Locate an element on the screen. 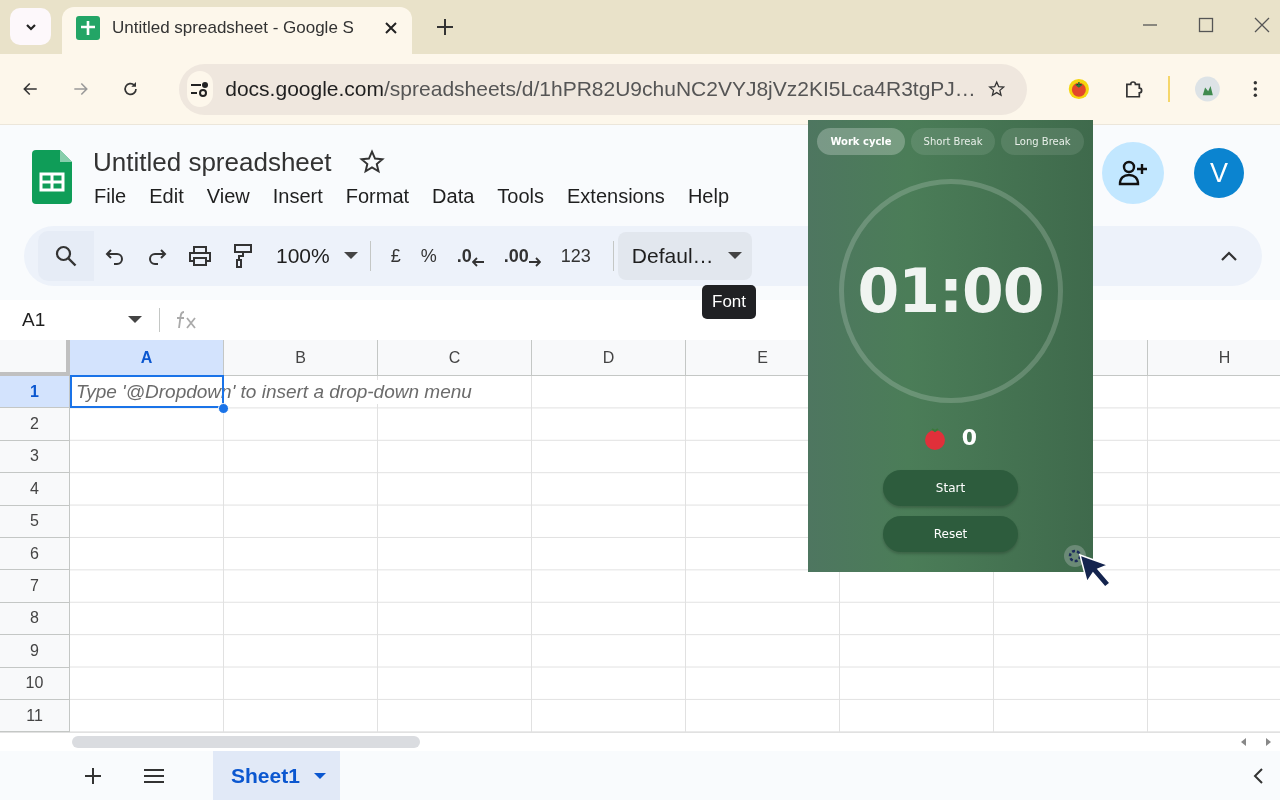 This screenshot has height=800, width=1280. cell-reference-field: A1 is located at coordinates (75, 320).